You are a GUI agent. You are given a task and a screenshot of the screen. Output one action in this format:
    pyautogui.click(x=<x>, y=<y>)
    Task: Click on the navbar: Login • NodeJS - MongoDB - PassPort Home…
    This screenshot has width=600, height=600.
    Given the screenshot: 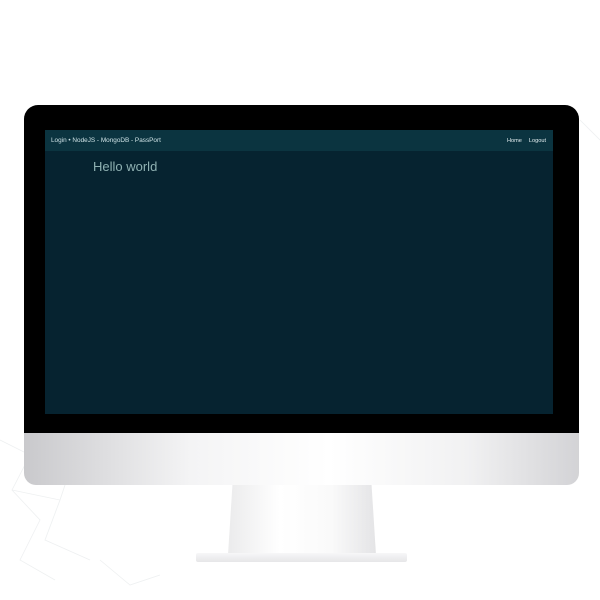 What is the action you would take?
    pyautogui.click(x=299, y=140)
    